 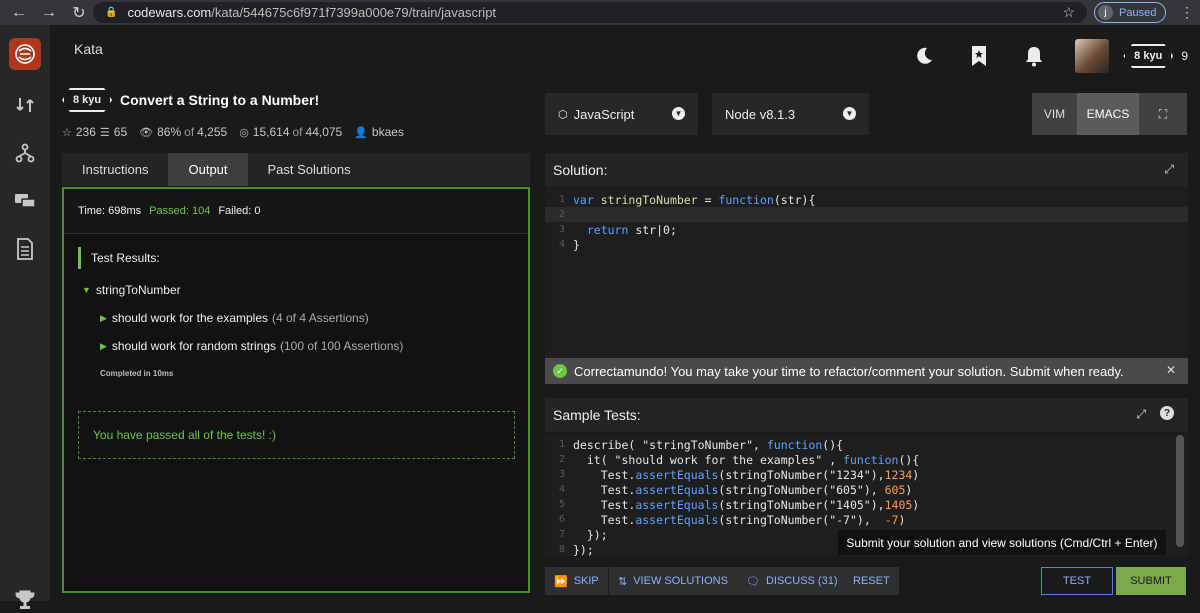 What do you see at coordinates (25, 105) in the screenshot?
I see `training-icon` at bounding box center [25, 105].